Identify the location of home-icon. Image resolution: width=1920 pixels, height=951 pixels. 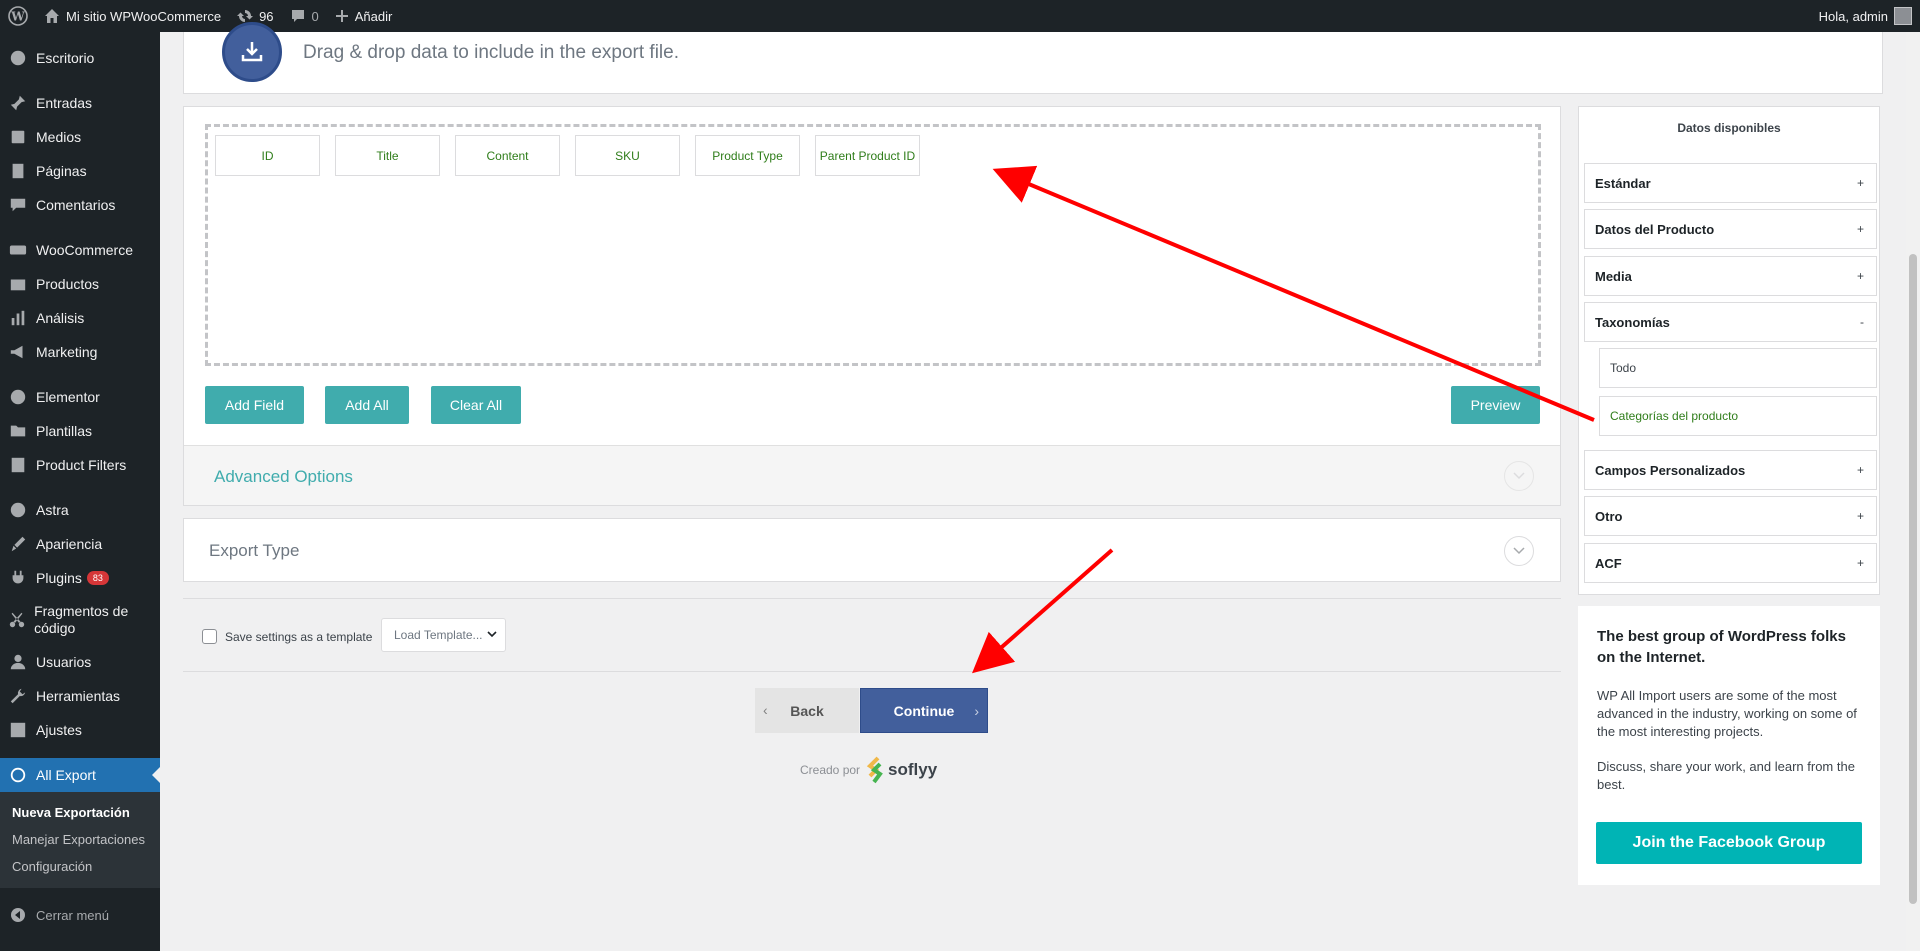
(52, 16).